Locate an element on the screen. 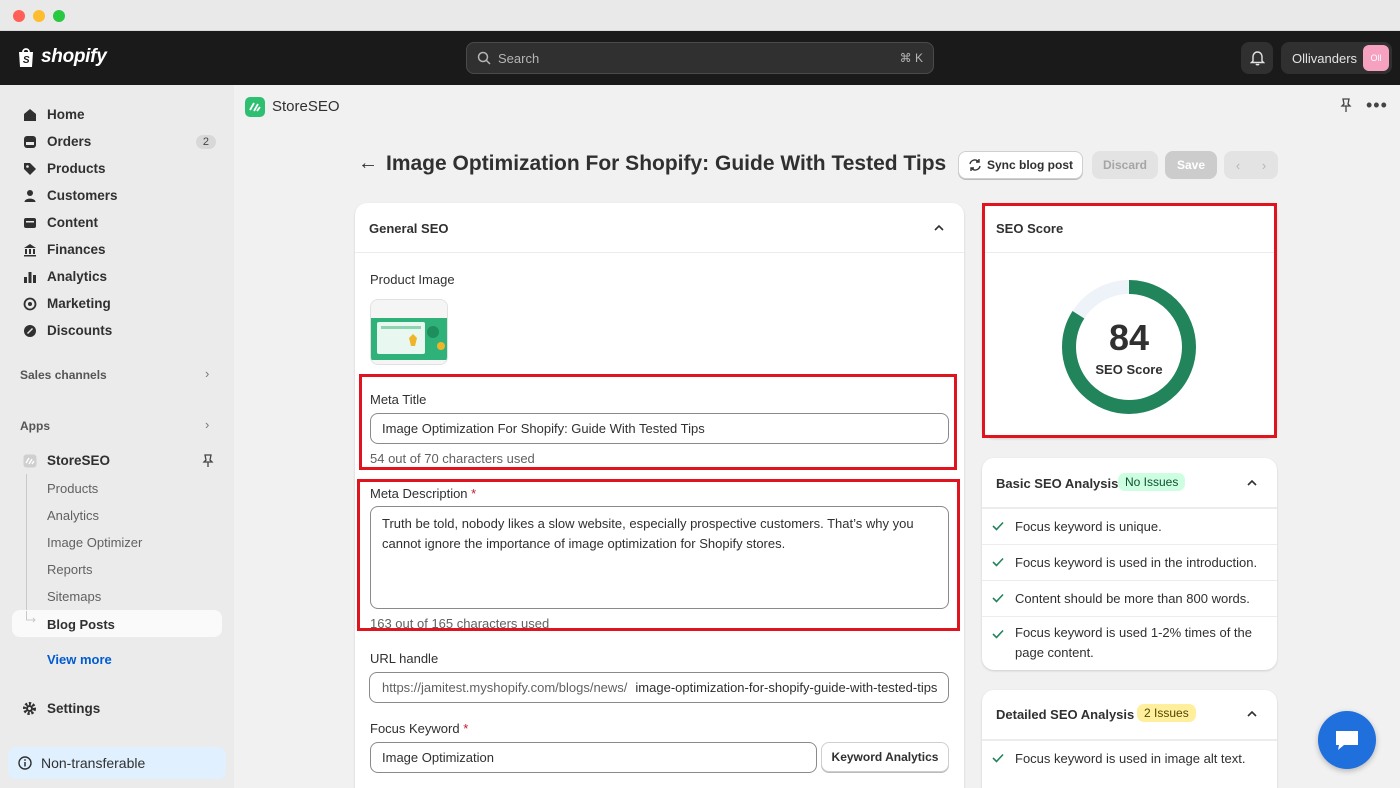 This screenshot has height=788, width=1400. discard-button: Discard is located at coordinates (1125, 165).